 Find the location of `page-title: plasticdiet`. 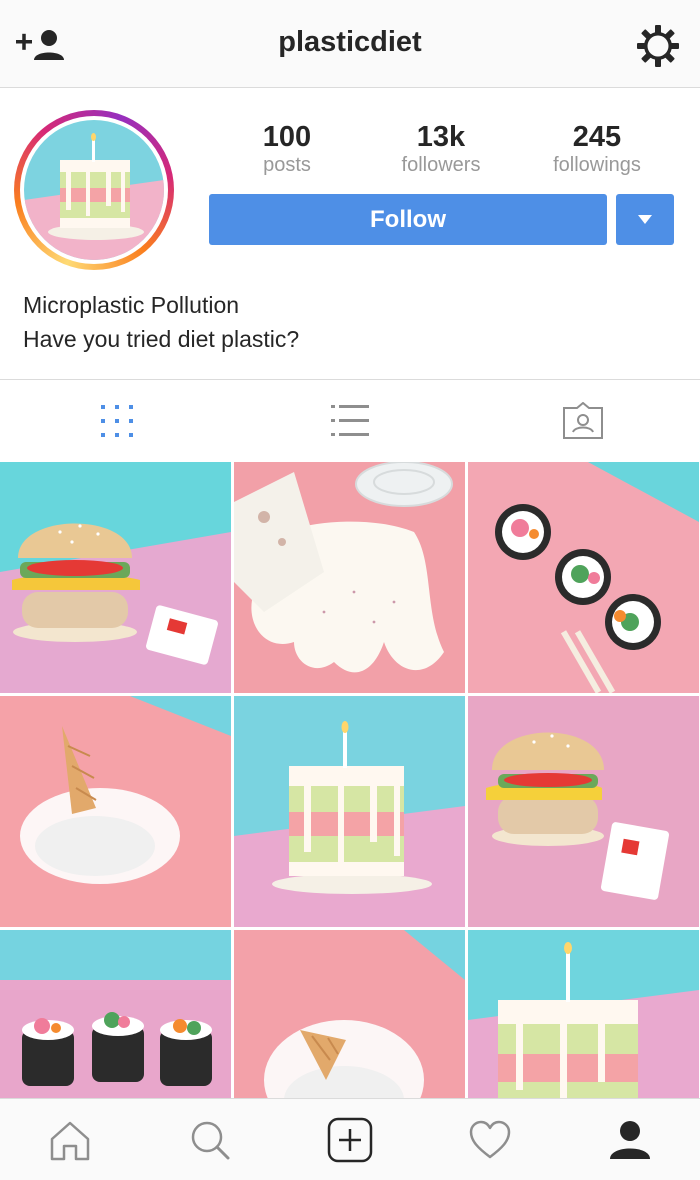

page-title: plasticdiet is located at coordinates (350, 42).